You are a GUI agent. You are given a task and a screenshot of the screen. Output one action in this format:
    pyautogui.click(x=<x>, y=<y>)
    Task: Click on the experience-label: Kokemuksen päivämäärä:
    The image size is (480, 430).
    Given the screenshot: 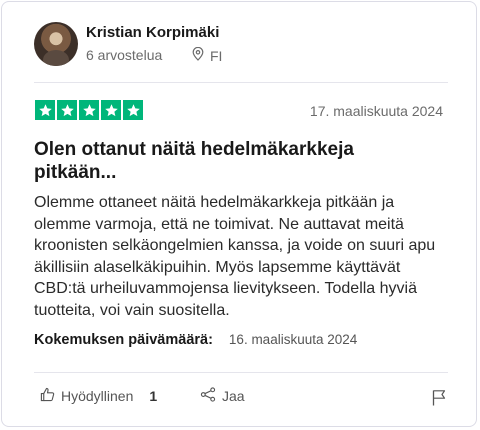 What is the action you would take?
    pyautogui.click(x=123, y=340)
    